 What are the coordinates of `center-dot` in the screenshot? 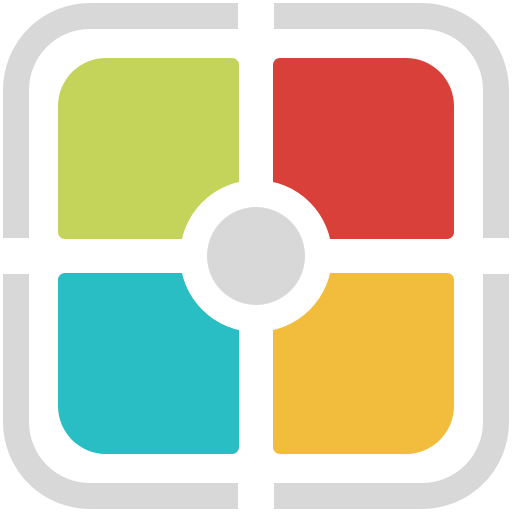 It's located at (256, 256).